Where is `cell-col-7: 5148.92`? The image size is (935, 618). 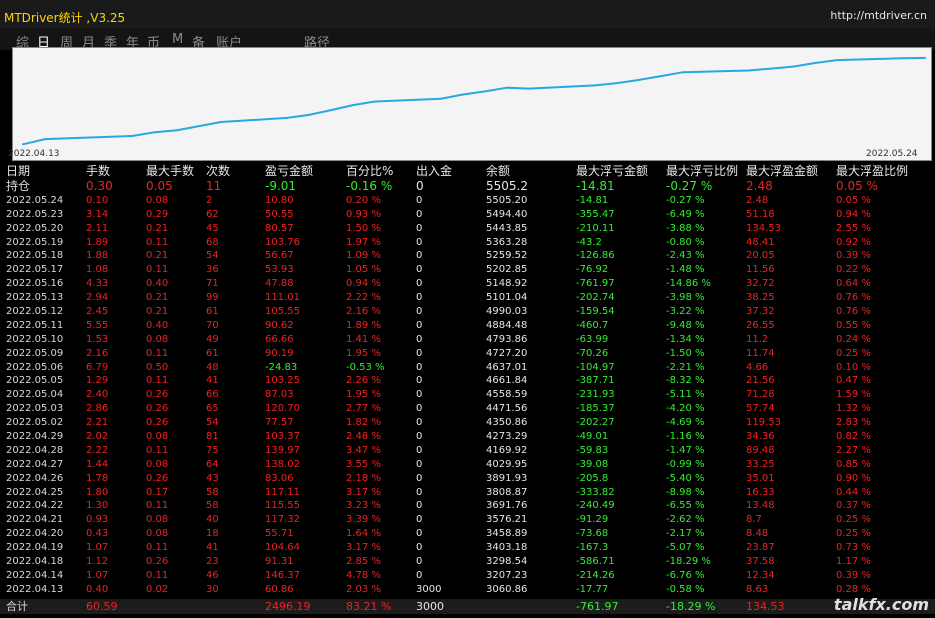
cell-col-7: 5148.92 is located at coordinates (507, 284).